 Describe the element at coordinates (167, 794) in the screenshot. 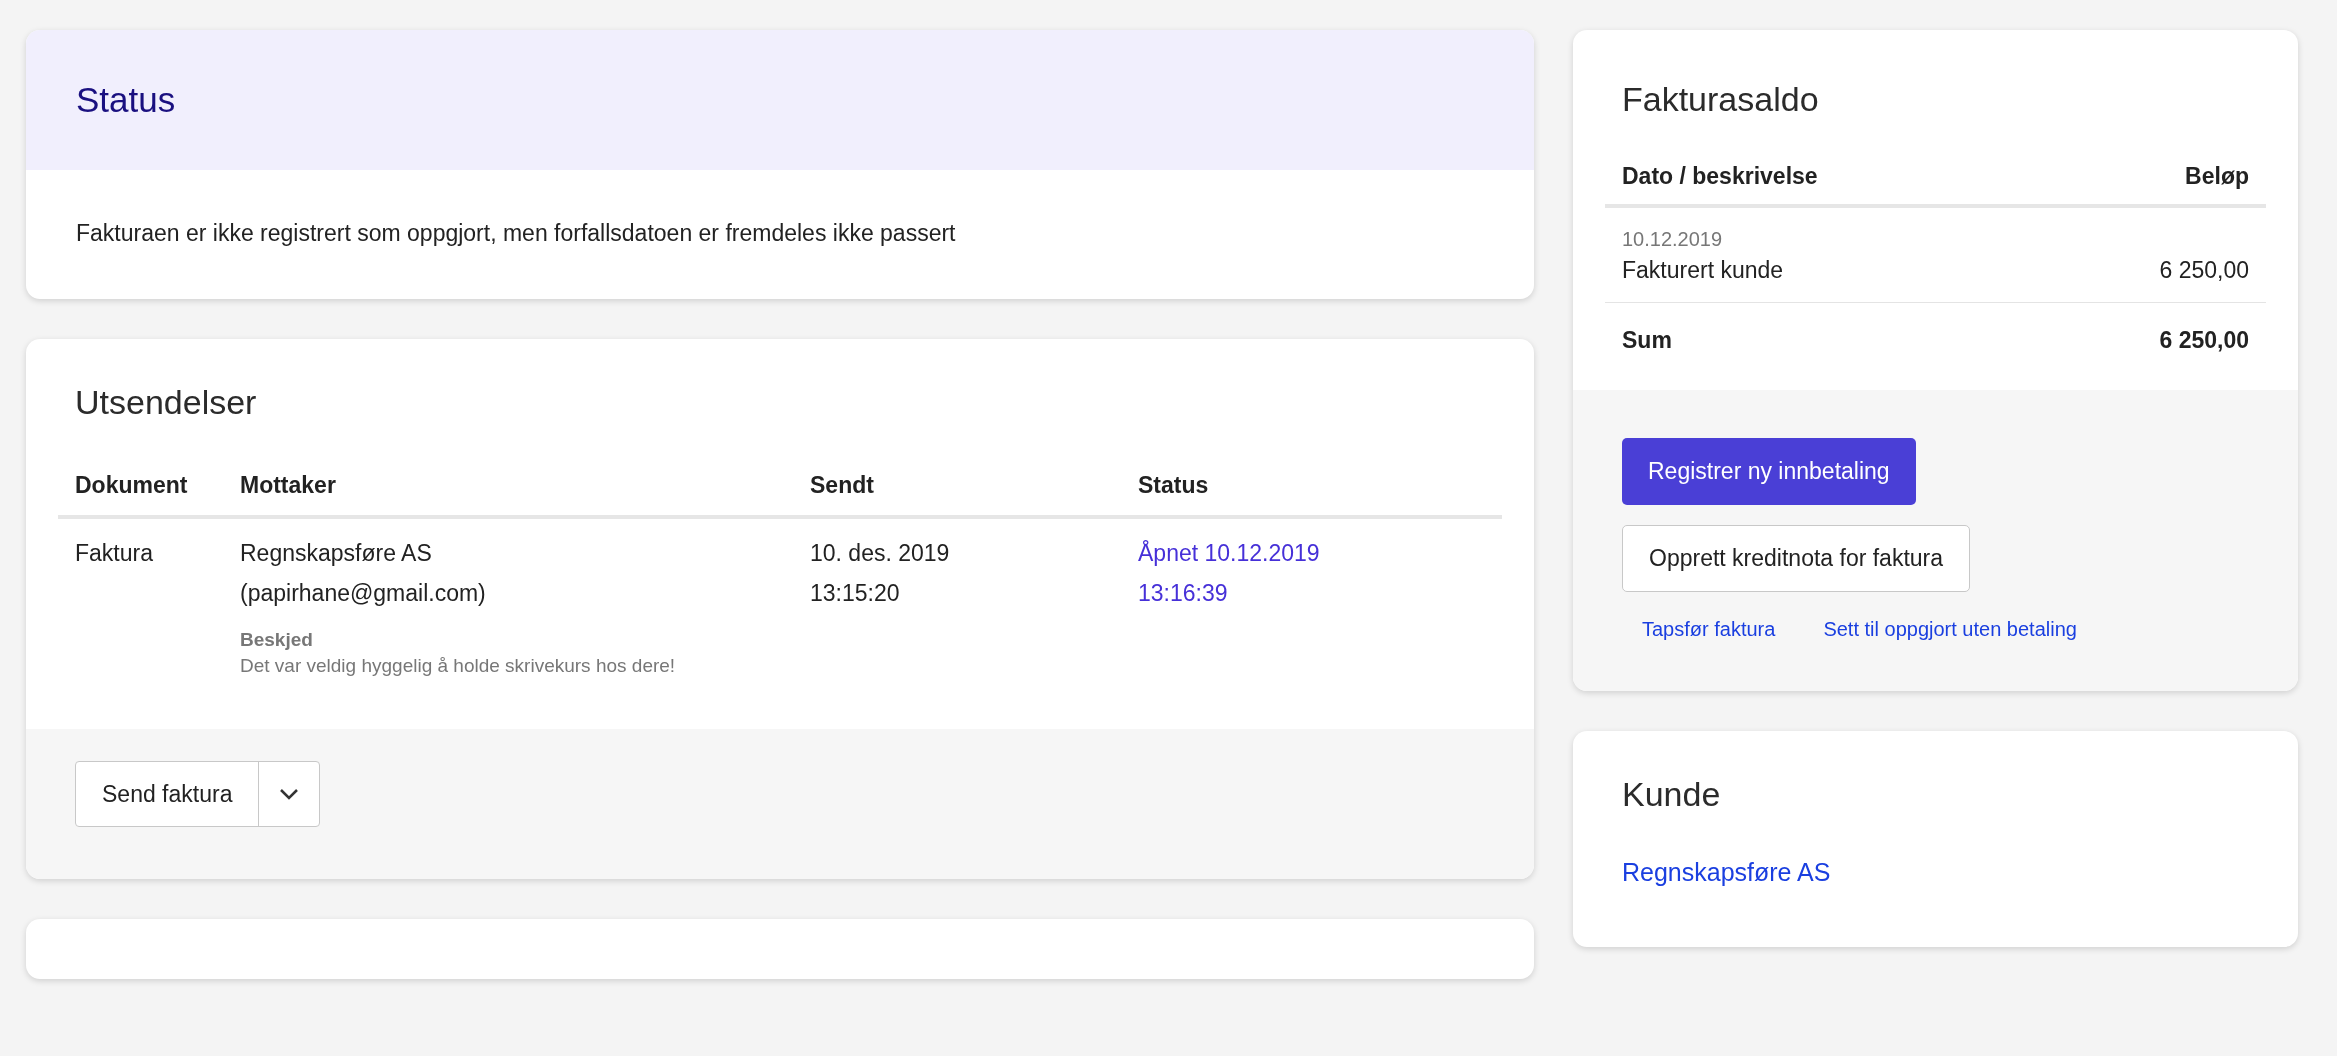

I see `send-invoice-button: Send faktura` at that location.